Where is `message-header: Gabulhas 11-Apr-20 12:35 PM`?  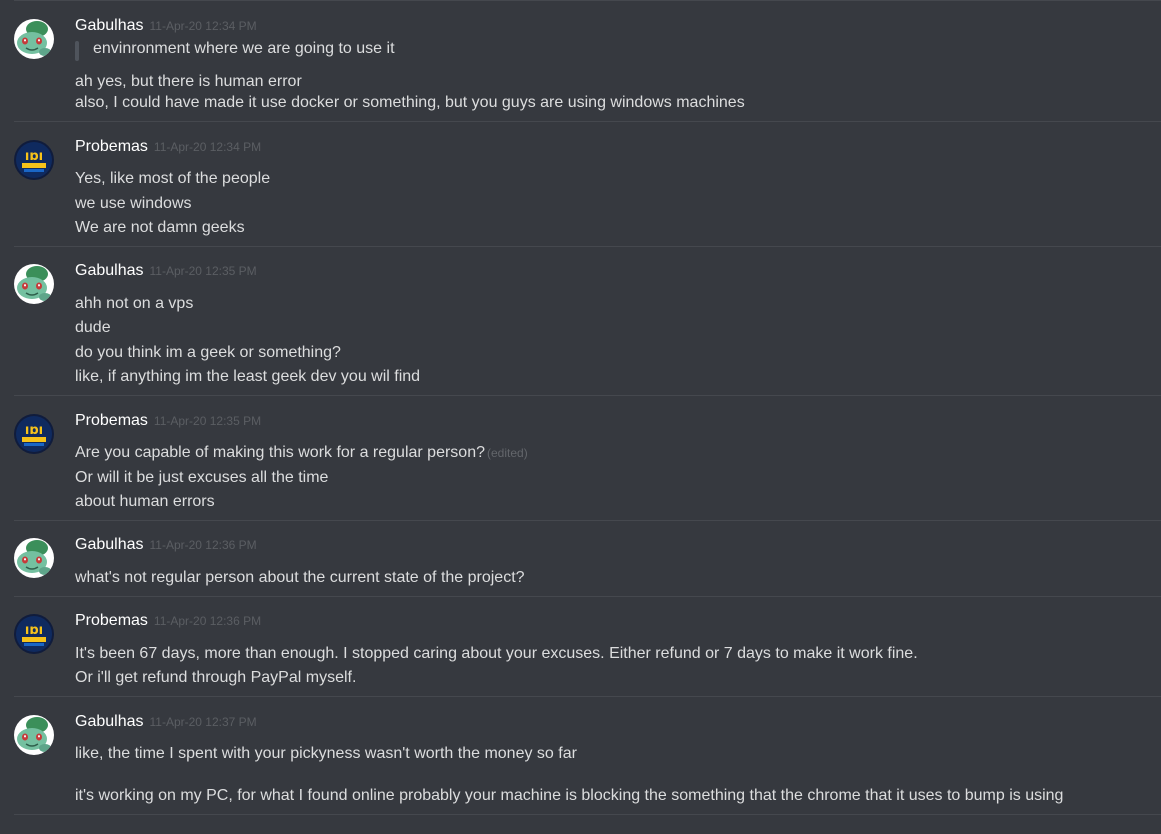 message-header: Gabulhas 11-Apr-20 12:35 PM is located at coordinates (166, 271).